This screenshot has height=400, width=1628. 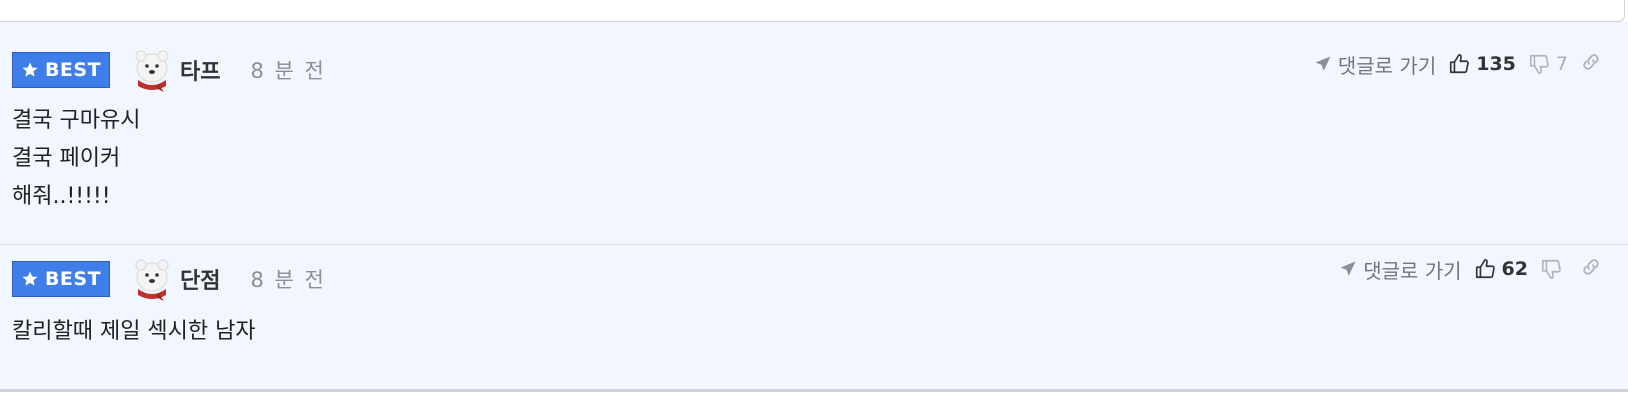 I want to click on upvote-count: 135, so click(x=1496, y=64).